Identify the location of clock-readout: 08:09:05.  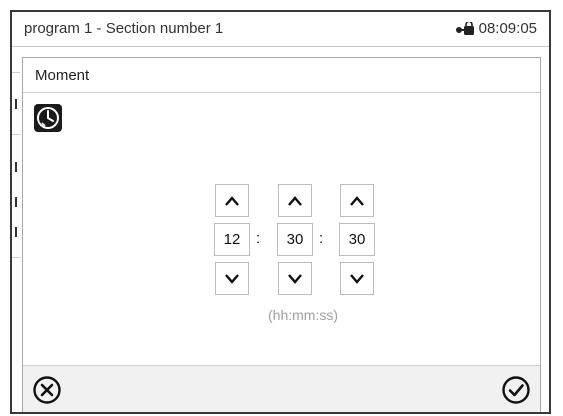
(496, 28).